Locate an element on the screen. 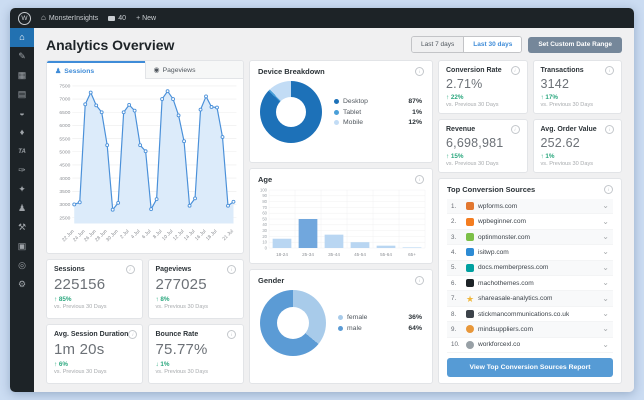 The image size is (644, 400). sidebar-item-tools: ⚒ is located at coordinates (22, 227).